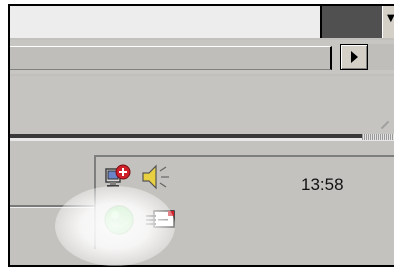 The image size is (395, 268). I want to click on tray-clock: 13:58, so click(322, 185).